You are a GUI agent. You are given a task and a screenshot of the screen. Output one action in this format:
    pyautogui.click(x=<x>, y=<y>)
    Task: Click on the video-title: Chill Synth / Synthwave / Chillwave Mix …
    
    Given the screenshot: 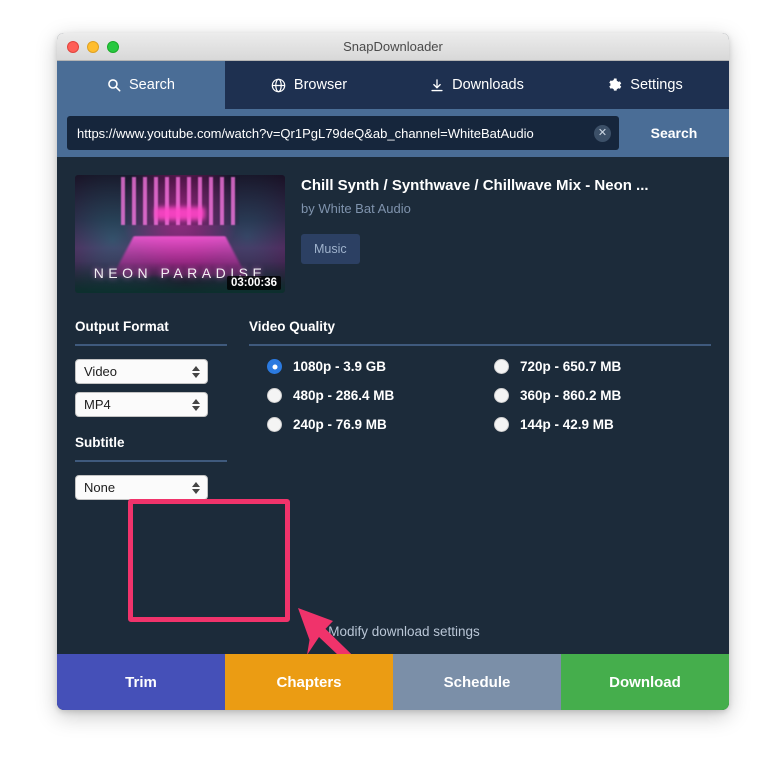 What is the action you would take?
    pyautogui.click(x=475, y=185)
    